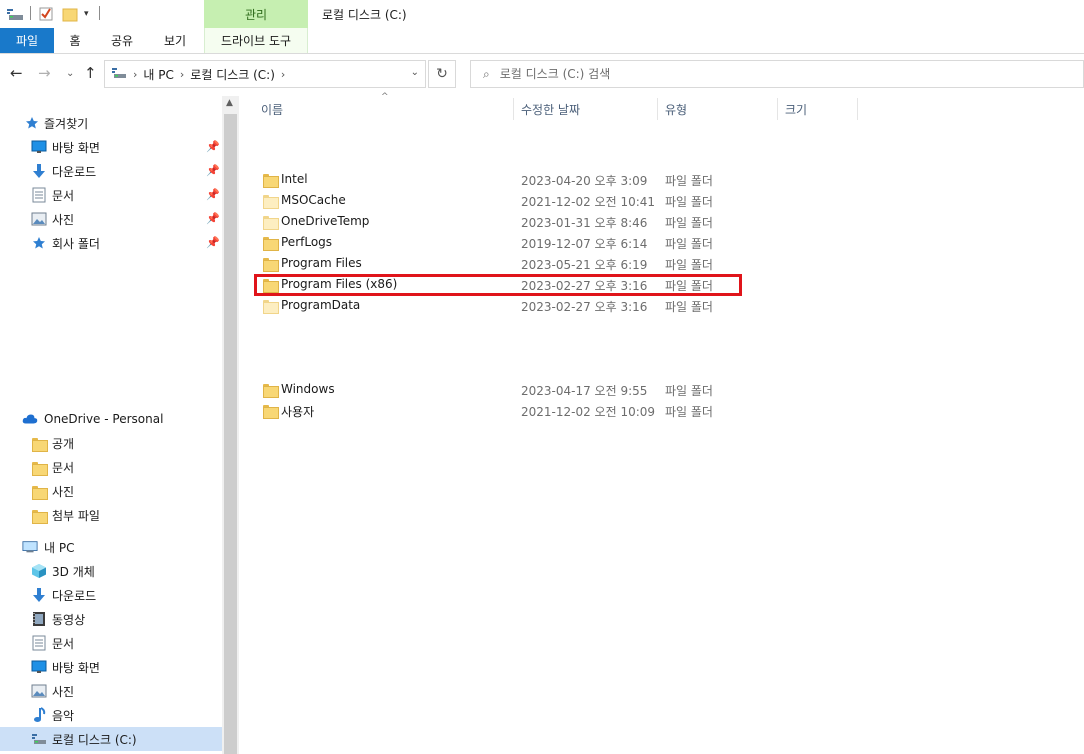 This screenshot has height=754, width=1084. Describe the element at coordinates (111, 467) in the screenshot. I see `nav-item-od-documents: 문서` at that location.